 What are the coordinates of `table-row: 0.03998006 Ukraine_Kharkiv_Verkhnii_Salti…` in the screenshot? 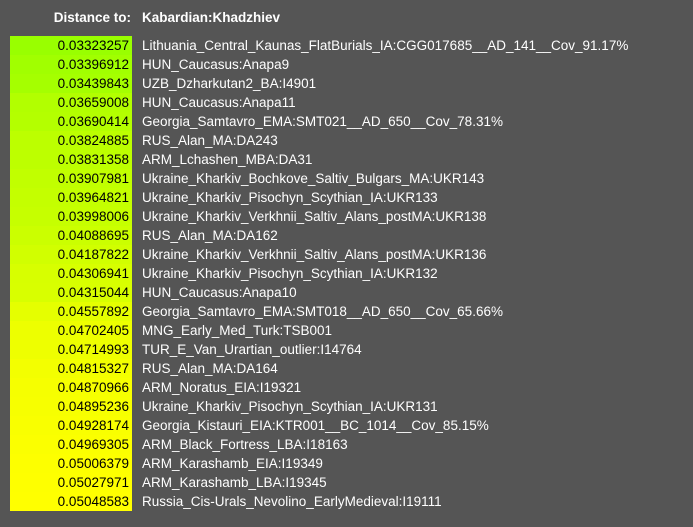 It's located at (351, 216).